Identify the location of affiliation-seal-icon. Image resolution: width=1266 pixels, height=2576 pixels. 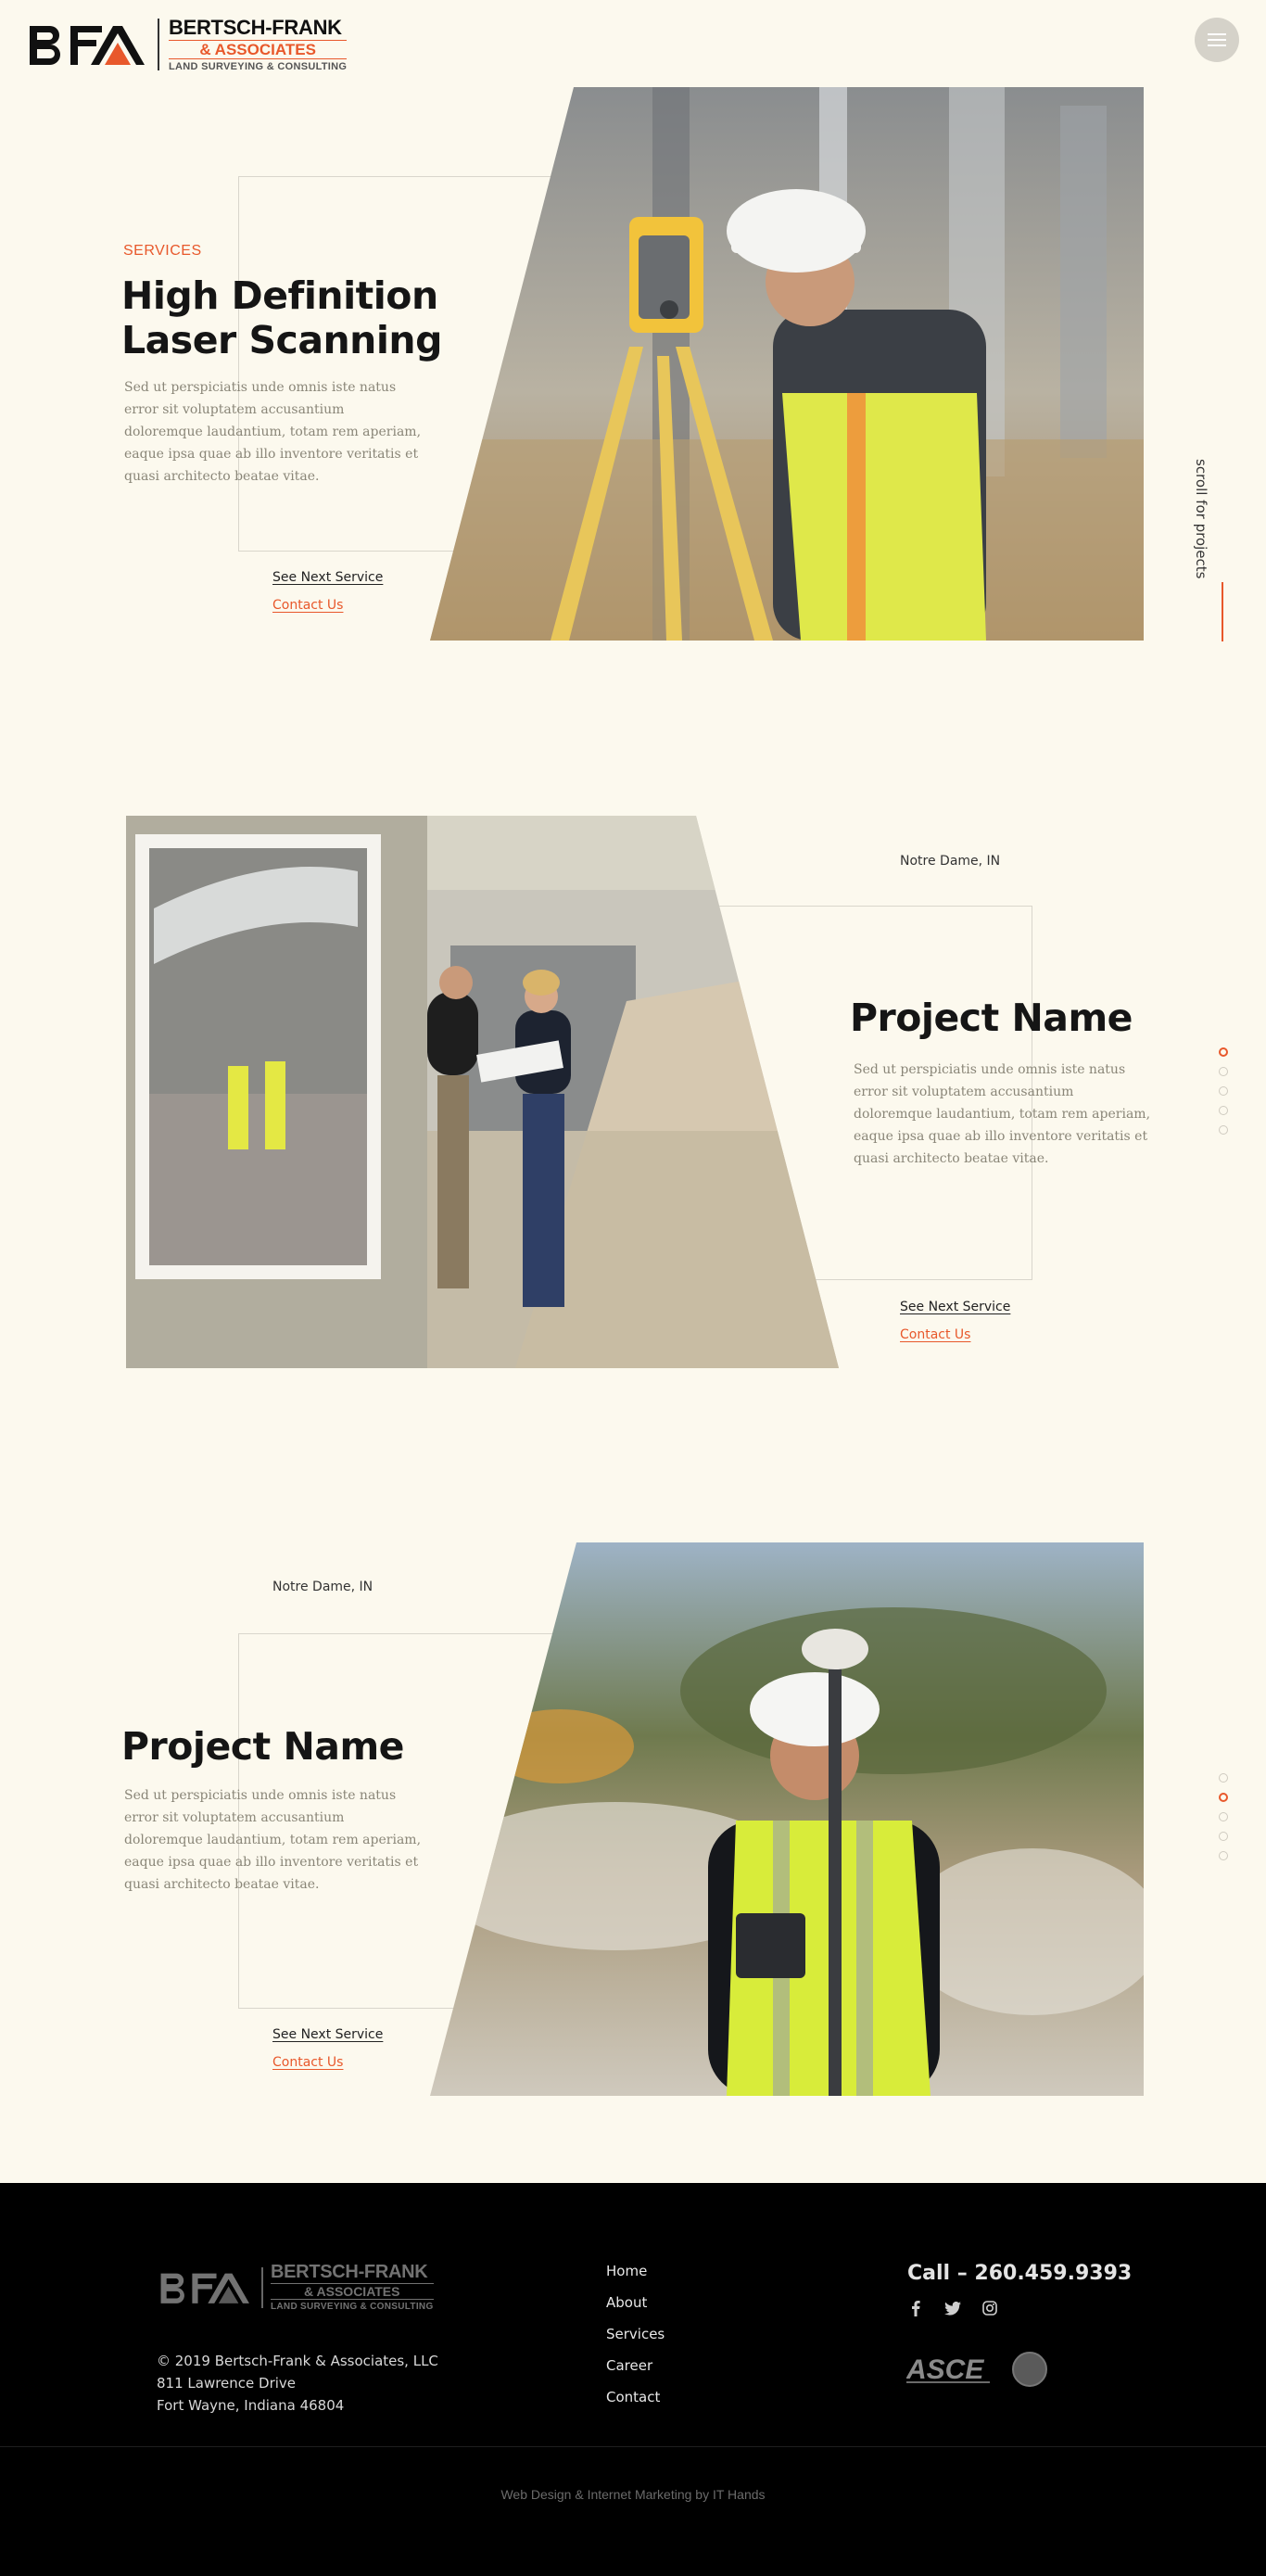
(1029, 2369).